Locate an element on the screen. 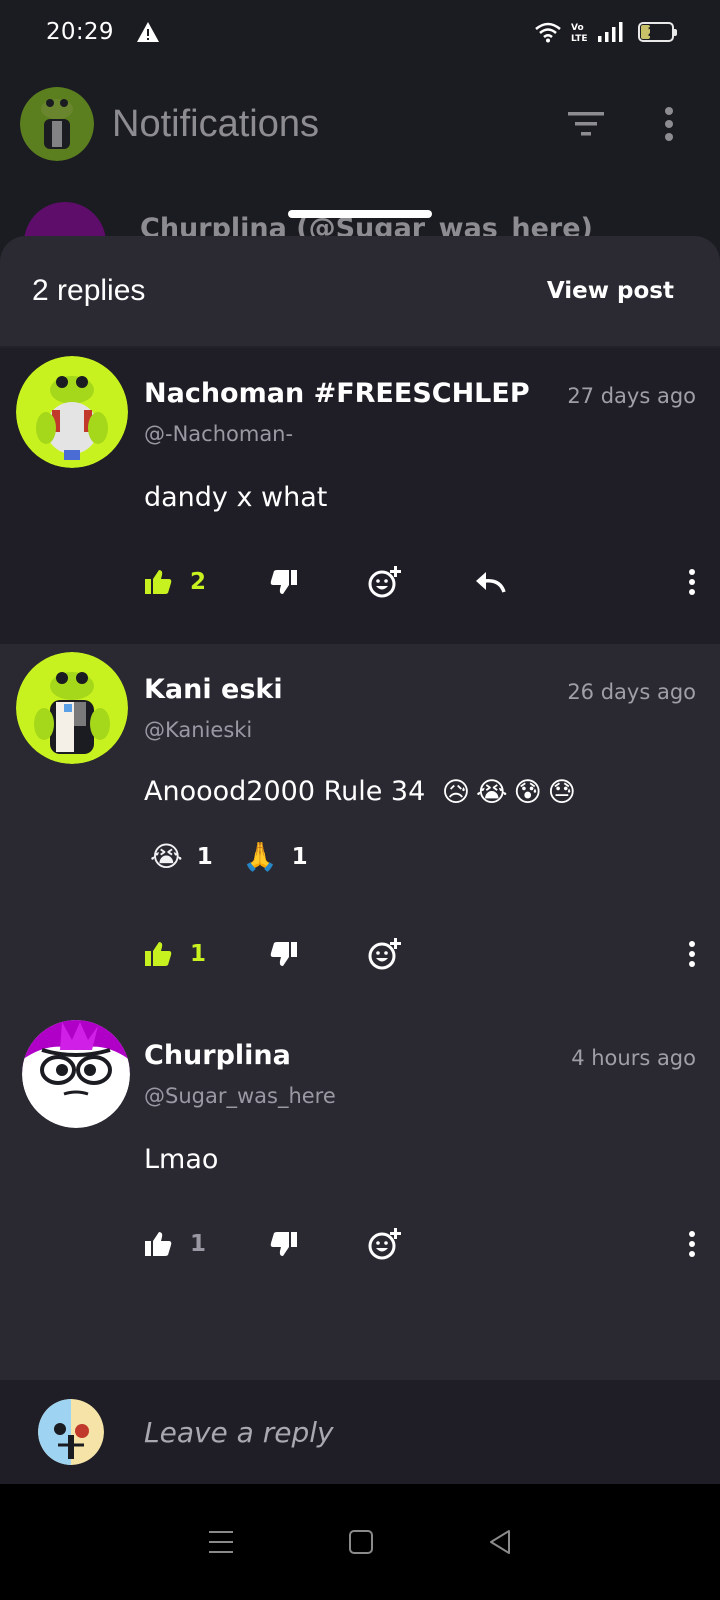 The width and height of the screenshot is (720, 1600). comment-actions: 2 is located at coordinates (420, 582).